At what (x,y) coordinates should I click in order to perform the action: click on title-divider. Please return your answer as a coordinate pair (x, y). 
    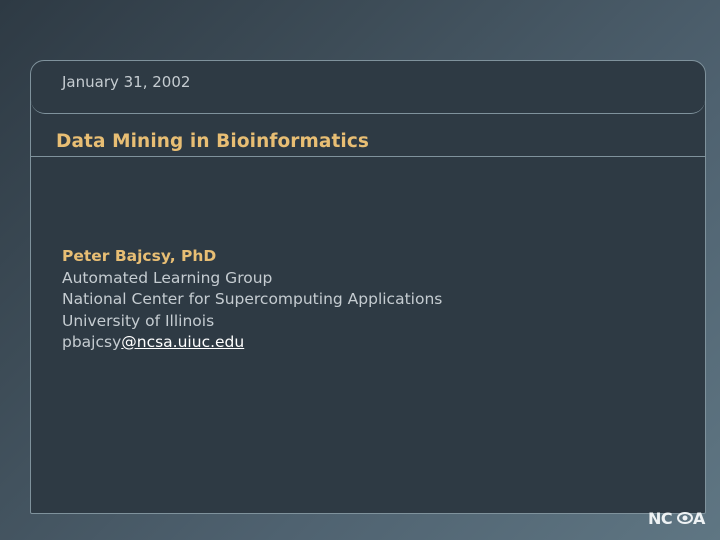
    Looking at the image, I should click on (368, 156).